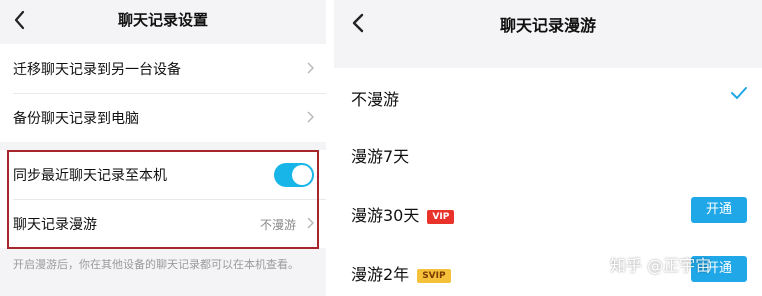 This screenshot has height=296, width=762. I want to click on vip-badge: VIP, so click(441, 217).